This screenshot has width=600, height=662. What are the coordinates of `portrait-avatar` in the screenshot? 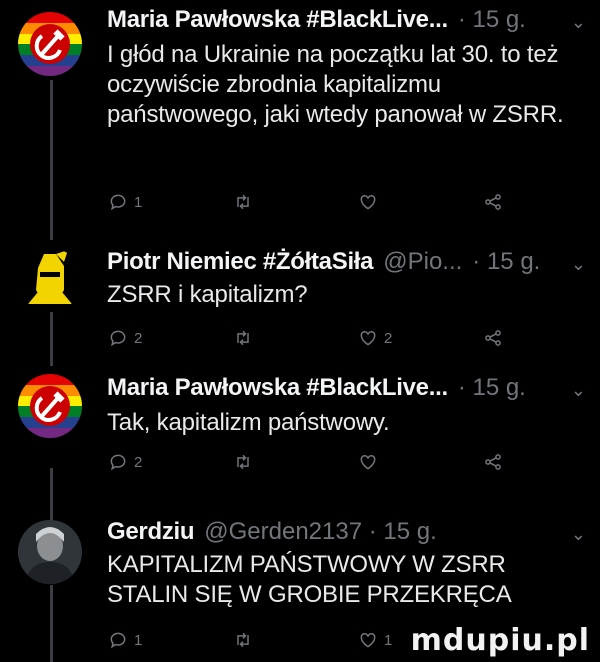 It's located at (50, 552).